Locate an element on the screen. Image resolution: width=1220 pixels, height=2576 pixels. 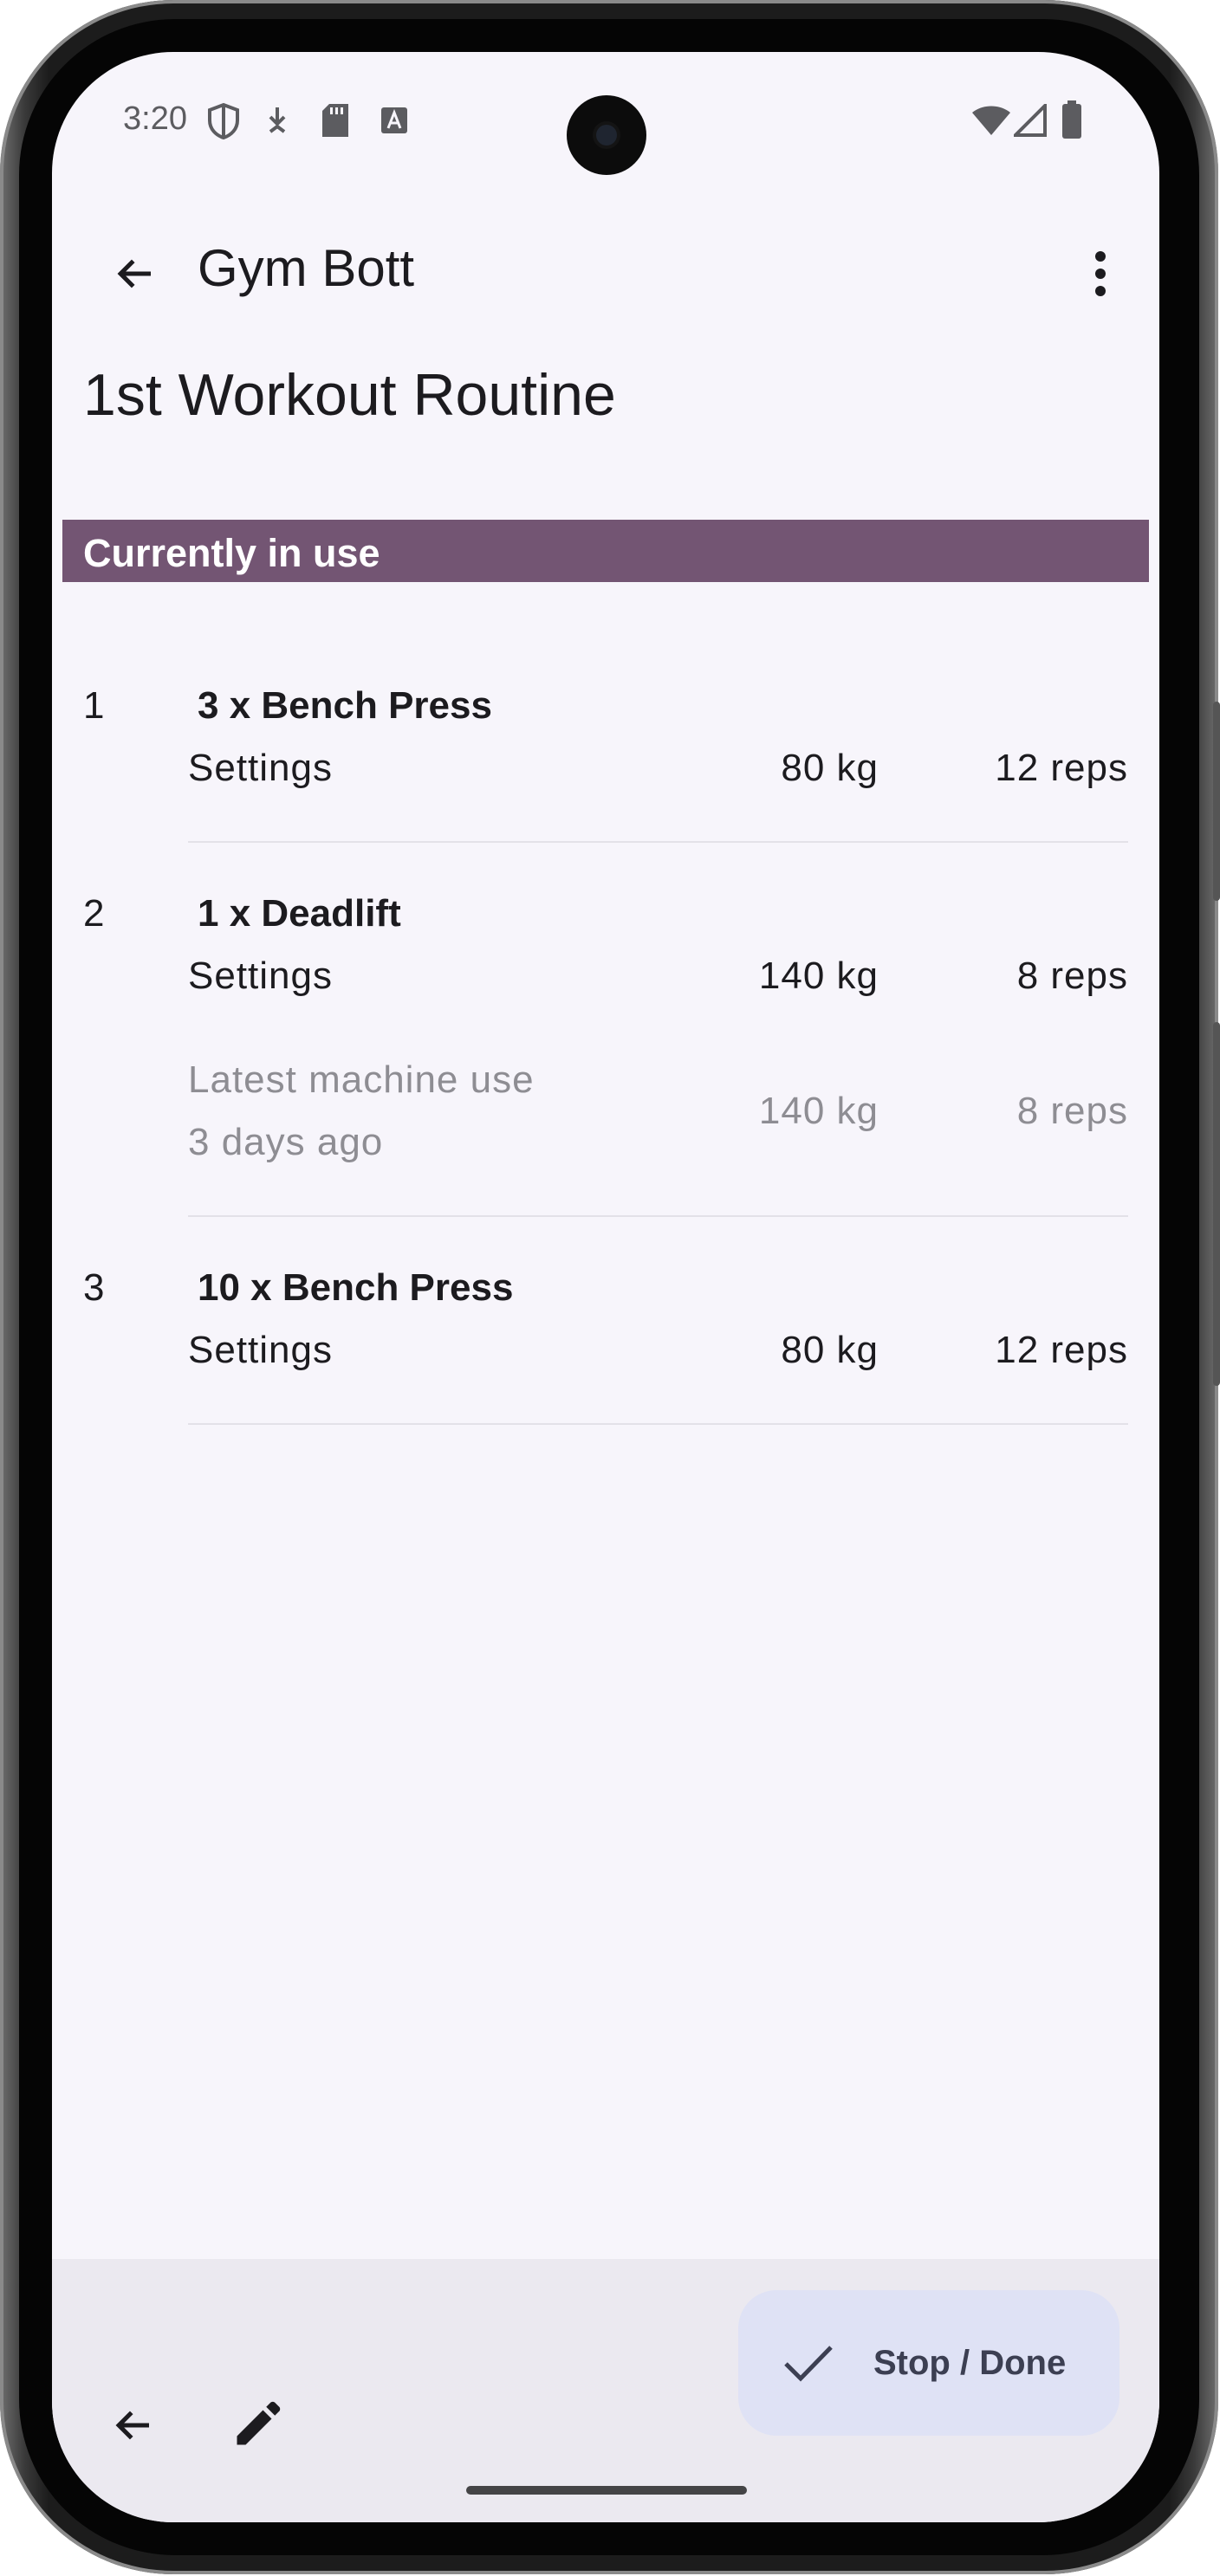
settings-weight: 140 kg is located at coordinates (819, 976).